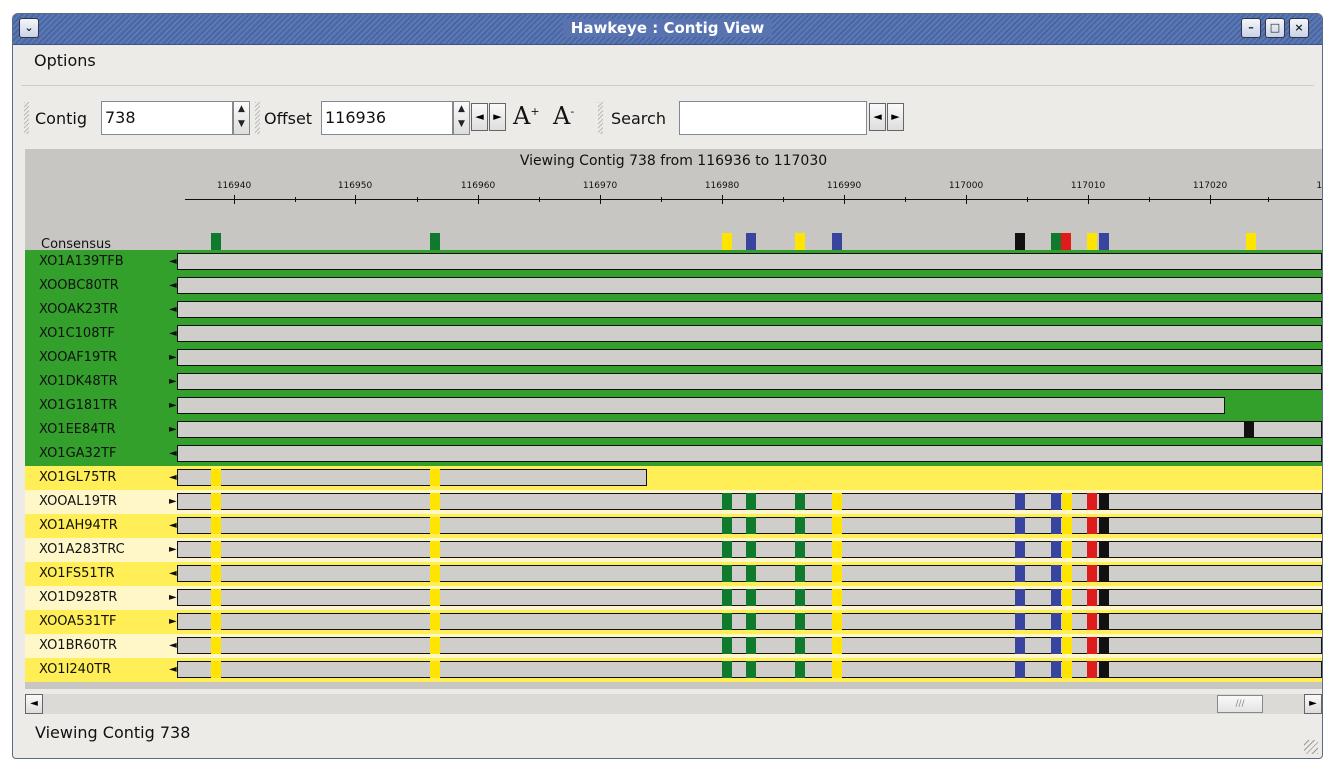  What do you see at coordinates (673, 334) in the screenshot?
I see `read-row: XO1C108TF ◄` at bounding box center [673, 334].